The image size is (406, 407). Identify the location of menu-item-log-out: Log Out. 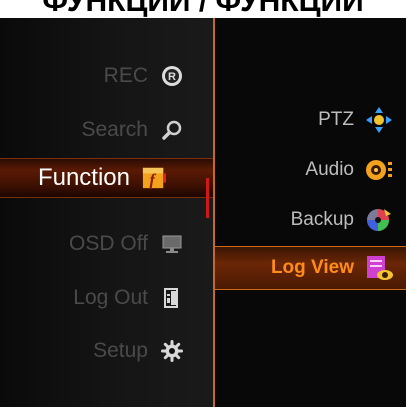
(107, 298).